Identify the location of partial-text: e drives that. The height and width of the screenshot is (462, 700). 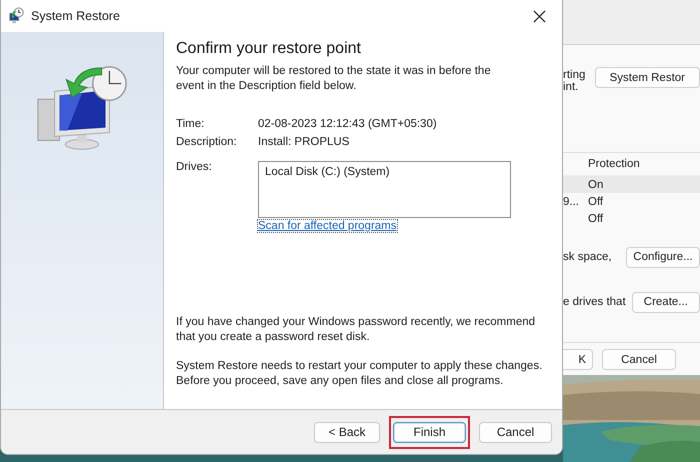
(594, 302).